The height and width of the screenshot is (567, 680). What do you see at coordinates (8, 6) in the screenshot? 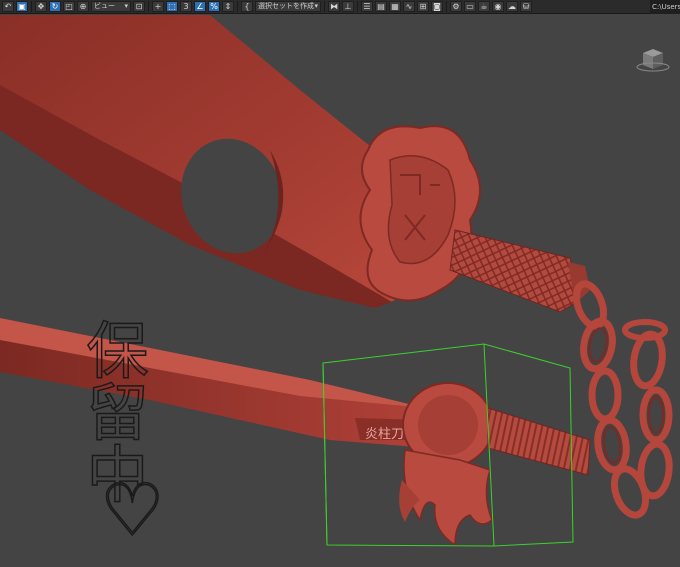
I see `undo-icon: ↶` at bounding box center [8, 6].